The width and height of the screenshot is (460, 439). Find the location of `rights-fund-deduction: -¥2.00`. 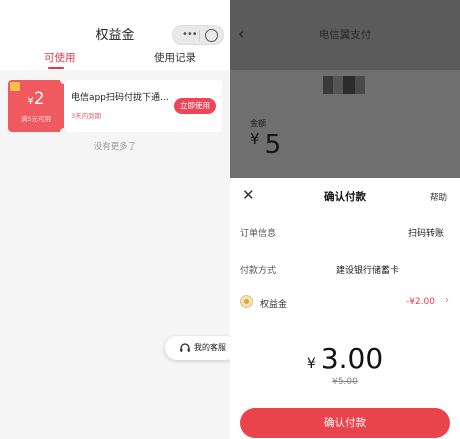

rights-fund-deduction: -¥2.00 is located at coordinates (421, 302).